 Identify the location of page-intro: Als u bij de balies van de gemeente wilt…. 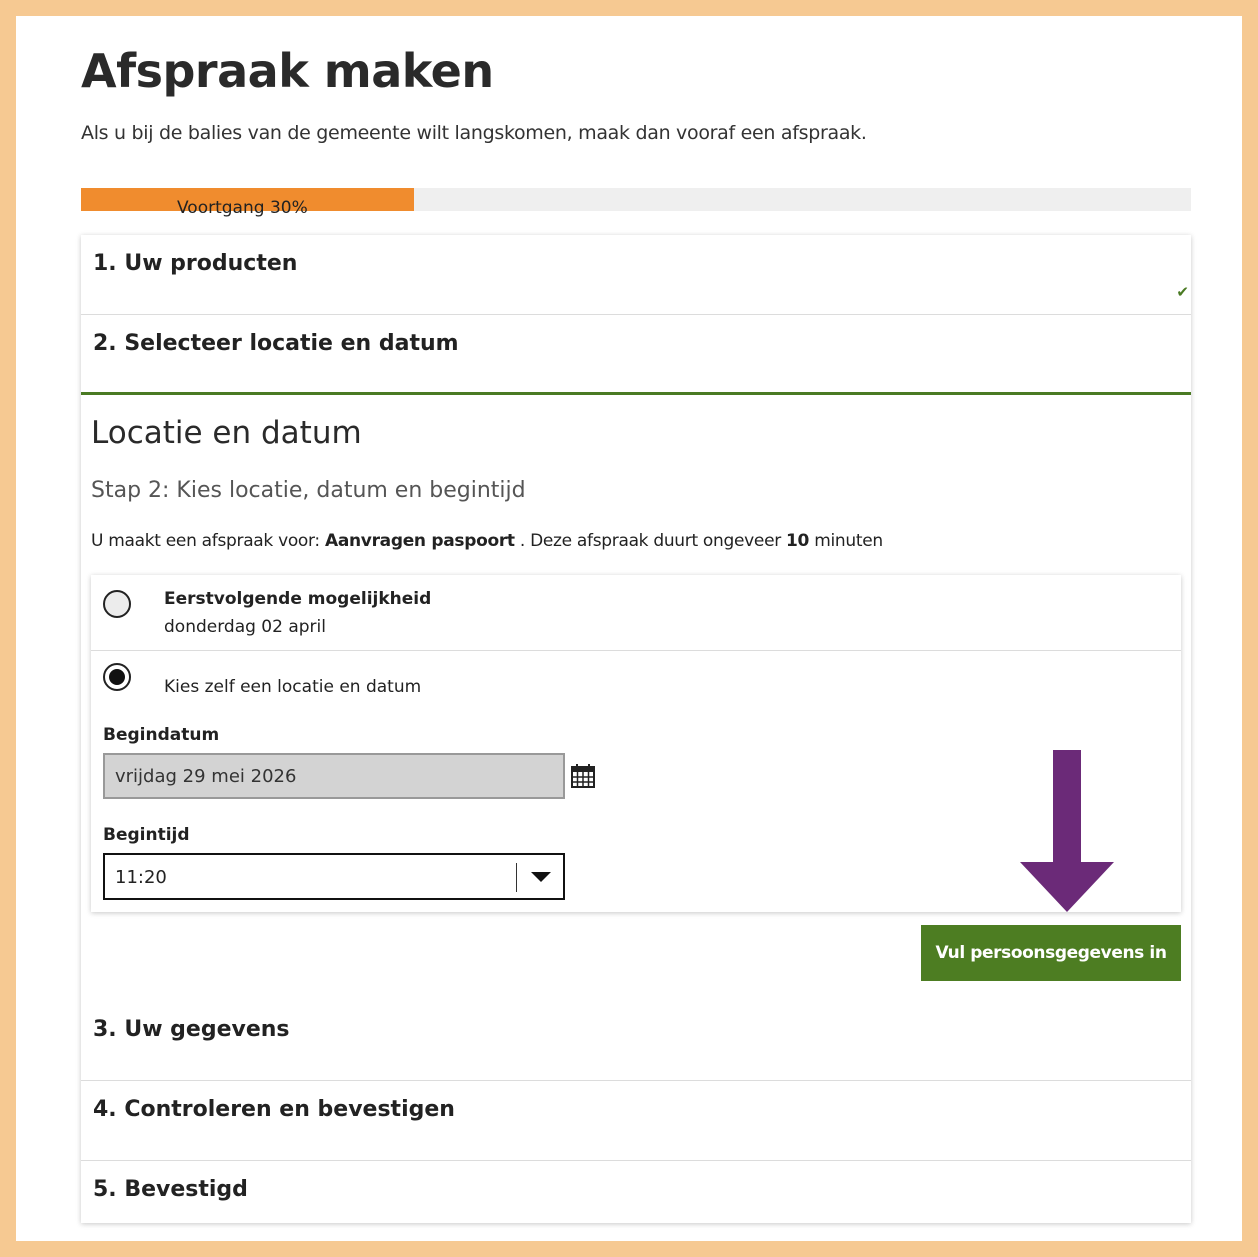
(474, 133).